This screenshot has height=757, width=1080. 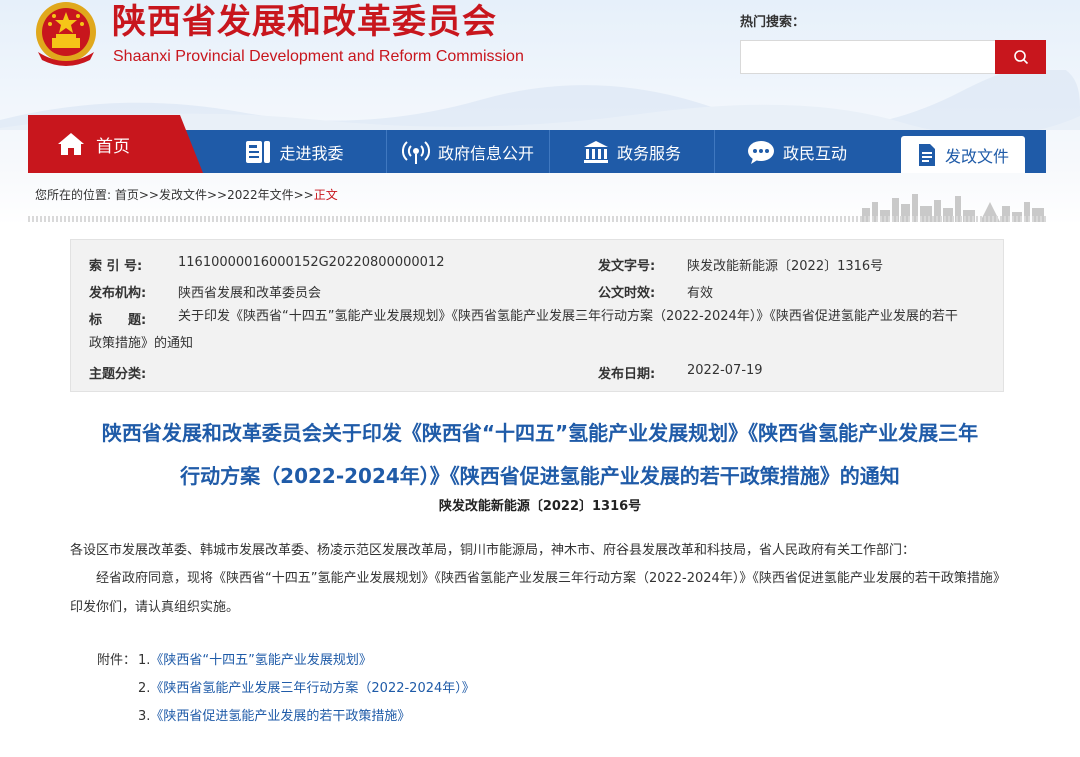 I want to click on validity-label: 公文时效:, so click(x=627, y=293).